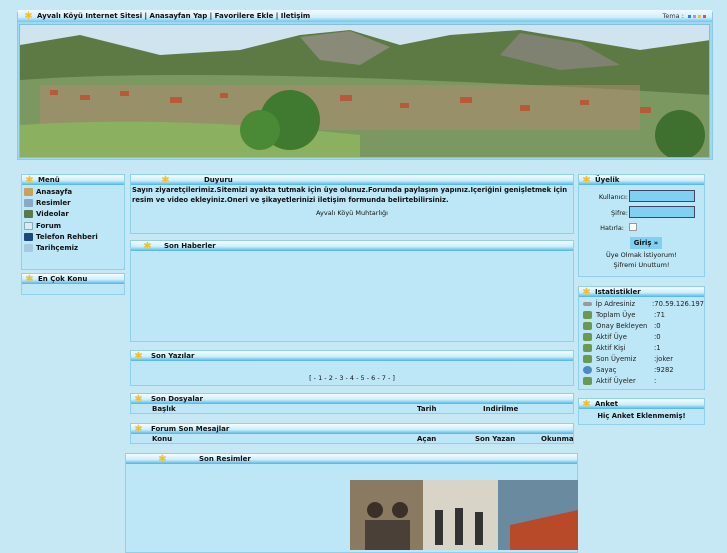 The image size is (727, 553). Describe the element at coordinates (177, 399) in the screenshot. I see `son-dosyalar-title: Son Dosyalar` at that location.